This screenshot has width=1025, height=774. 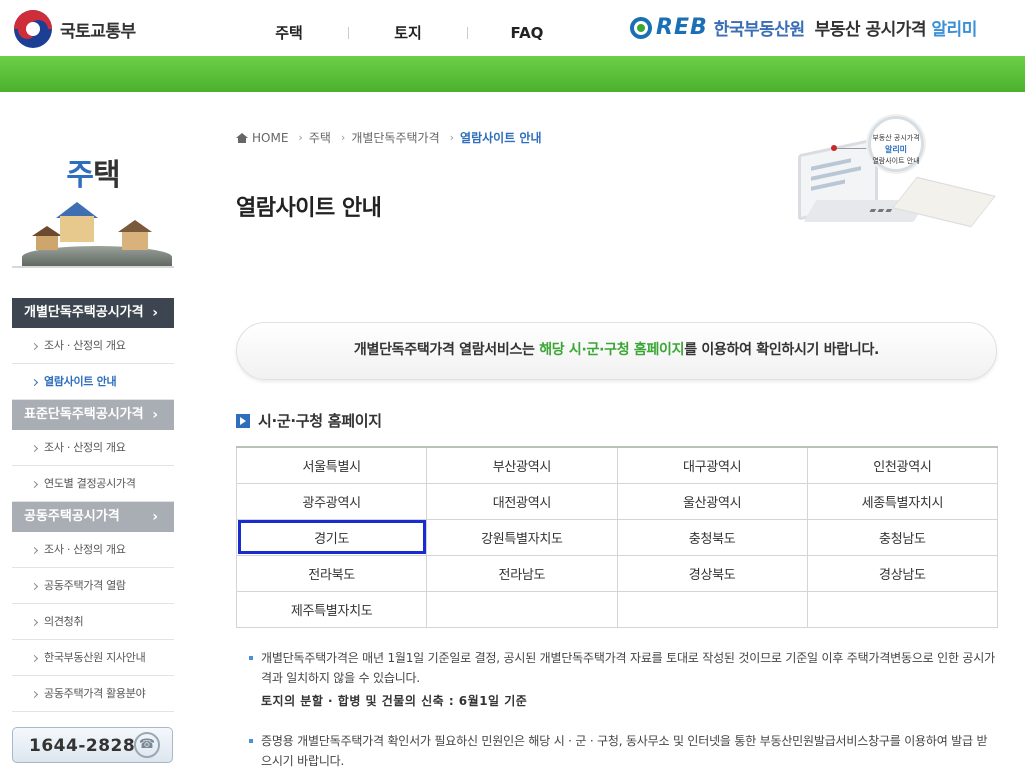 I want to click on region-link-jeju: 제주특별자치도, so click(x=331, y=609).